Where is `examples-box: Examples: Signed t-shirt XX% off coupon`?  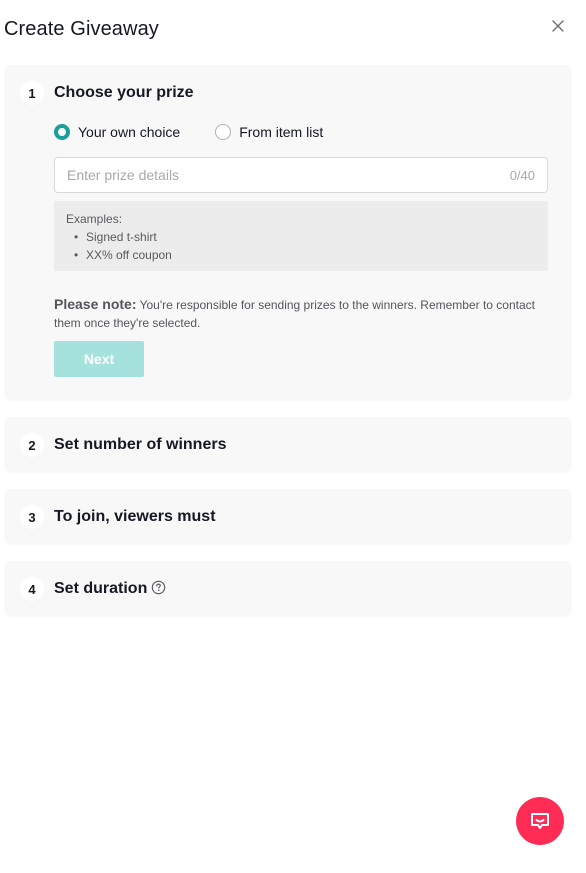
examples-box: Examples: Signed t-shirt XX% off coupon is located at coordinates (301, 236).